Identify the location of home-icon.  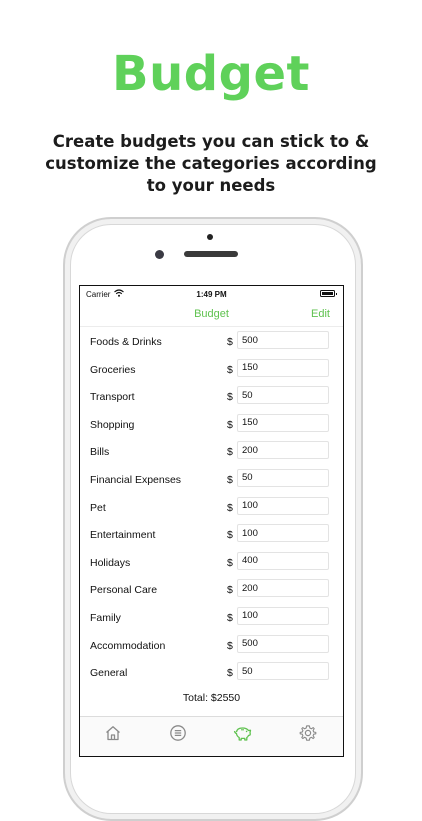
(113, 733).